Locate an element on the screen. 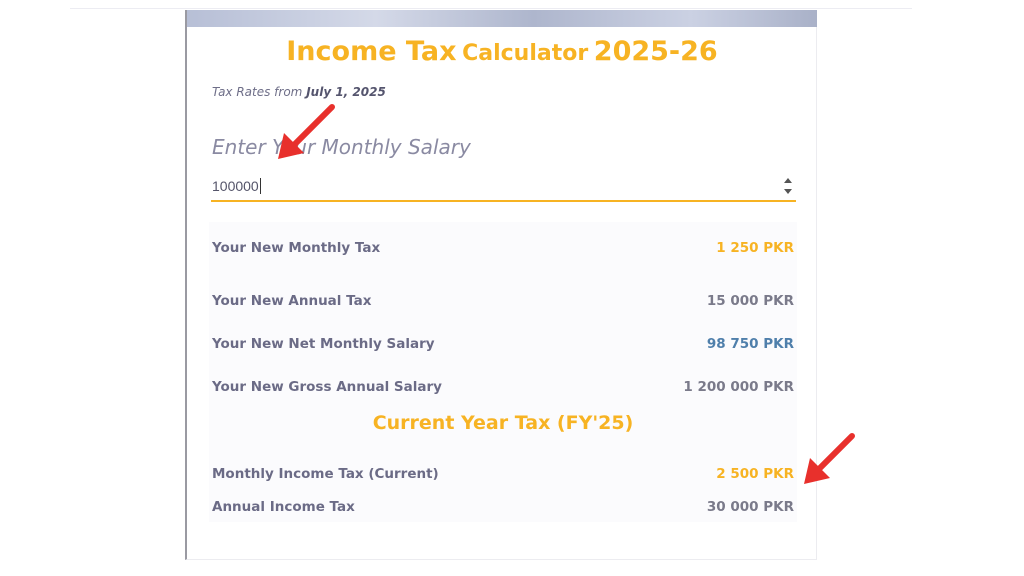  result-label: Your New Monthly Tax is located at coordinates (296, 248).